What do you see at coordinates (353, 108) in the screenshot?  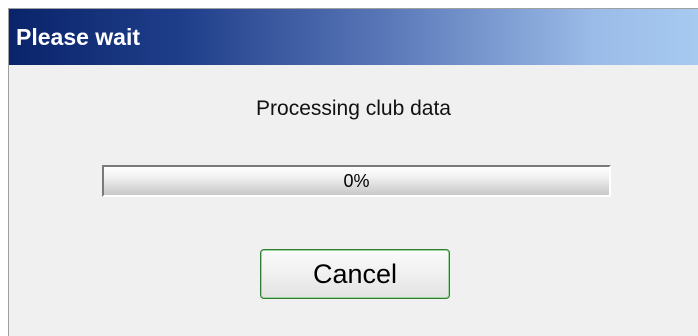 I see `status-message: Processing club data` at bounding box center [353, 108].